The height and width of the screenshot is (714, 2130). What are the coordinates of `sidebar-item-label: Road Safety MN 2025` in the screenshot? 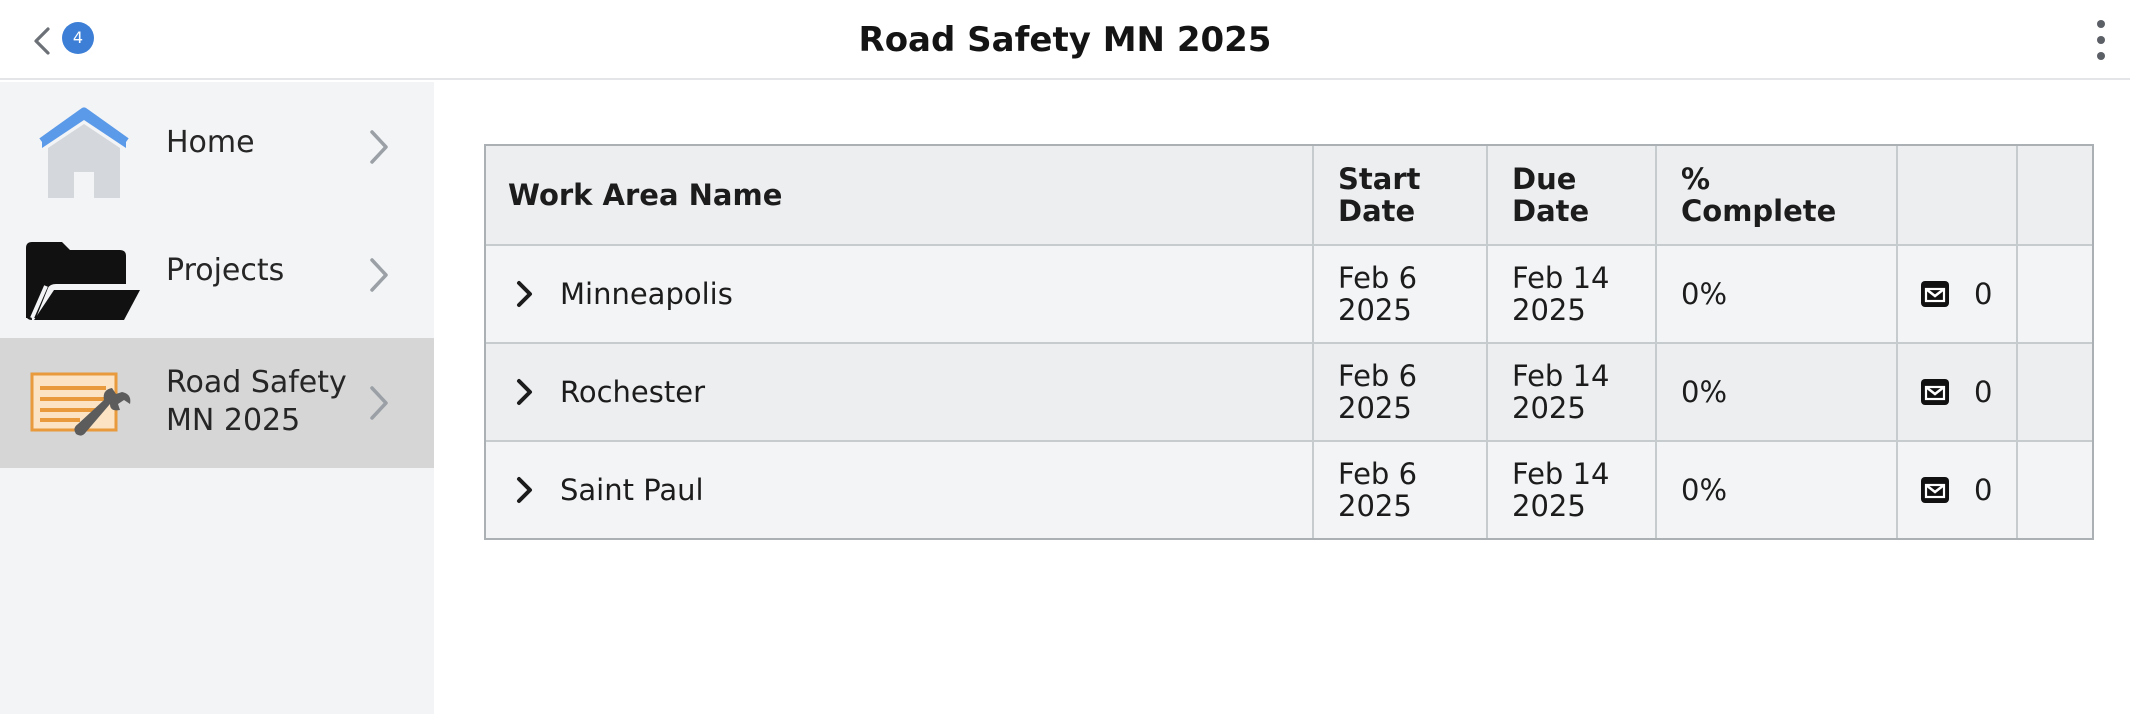 It's located at (256, 401).